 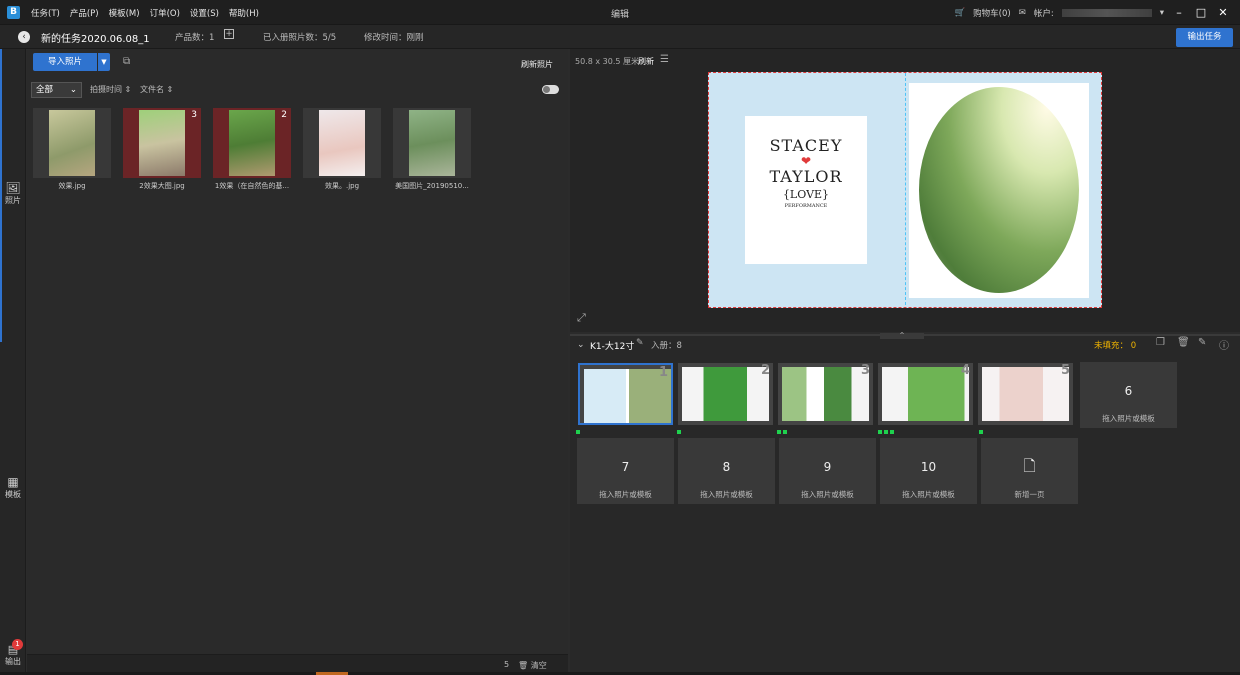 What do you see at coordinates (925, 394) in the screenshot?
I see `page-thumbnail: 4` at bounding box center [925, 394].